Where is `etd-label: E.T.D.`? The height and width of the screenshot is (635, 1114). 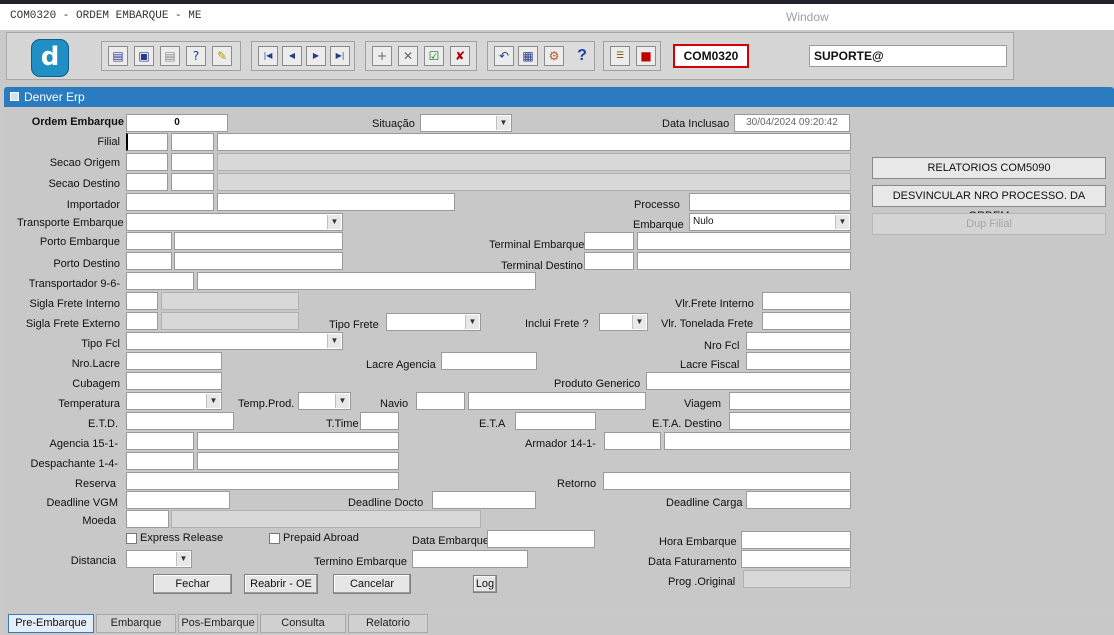
etd-label: E.T.D. is located at coordinates (103, 424).